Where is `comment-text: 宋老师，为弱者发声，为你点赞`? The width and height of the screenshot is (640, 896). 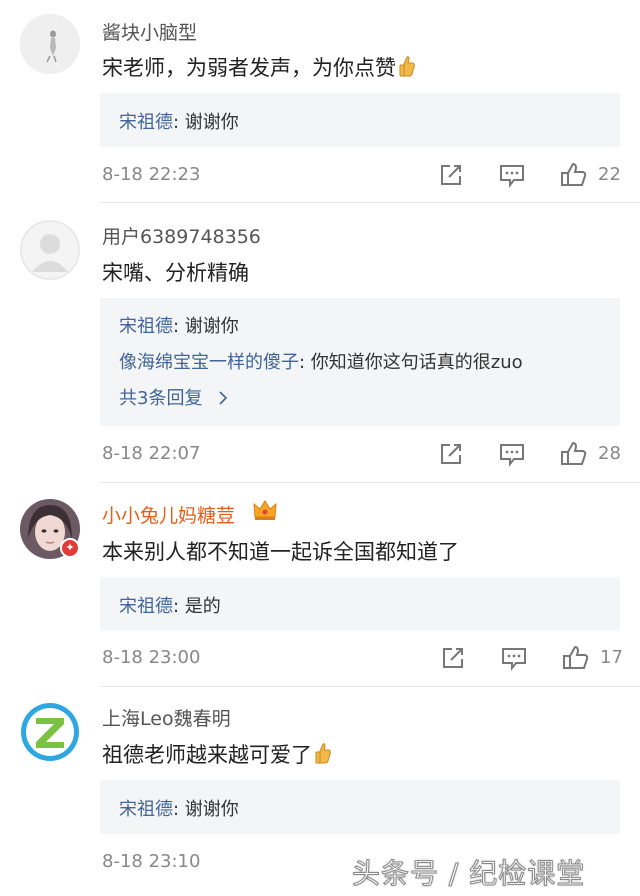
comment-text: 宋老师，为弱者发声，为你点赞 is located at coordinates (259, 67).